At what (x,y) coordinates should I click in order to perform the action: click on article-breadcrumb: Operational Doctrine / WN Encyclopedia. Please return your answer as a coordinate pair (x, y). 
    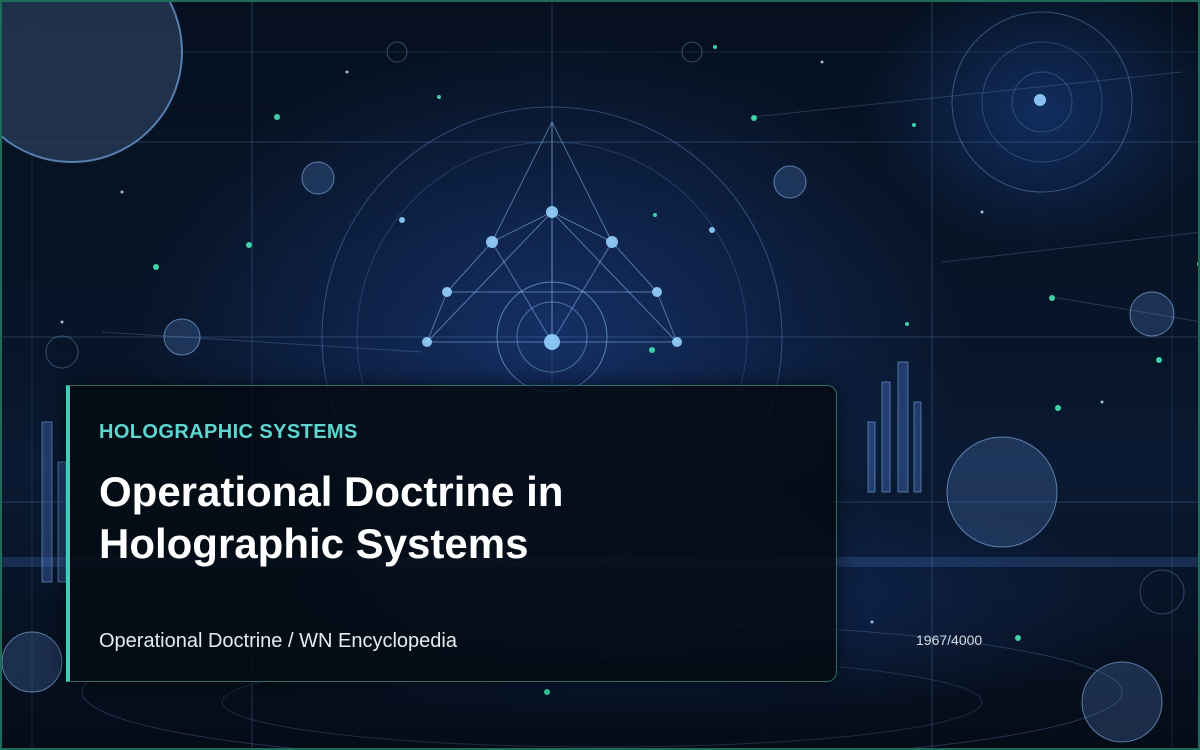
    Looking at the image, I should click on (278, 641).